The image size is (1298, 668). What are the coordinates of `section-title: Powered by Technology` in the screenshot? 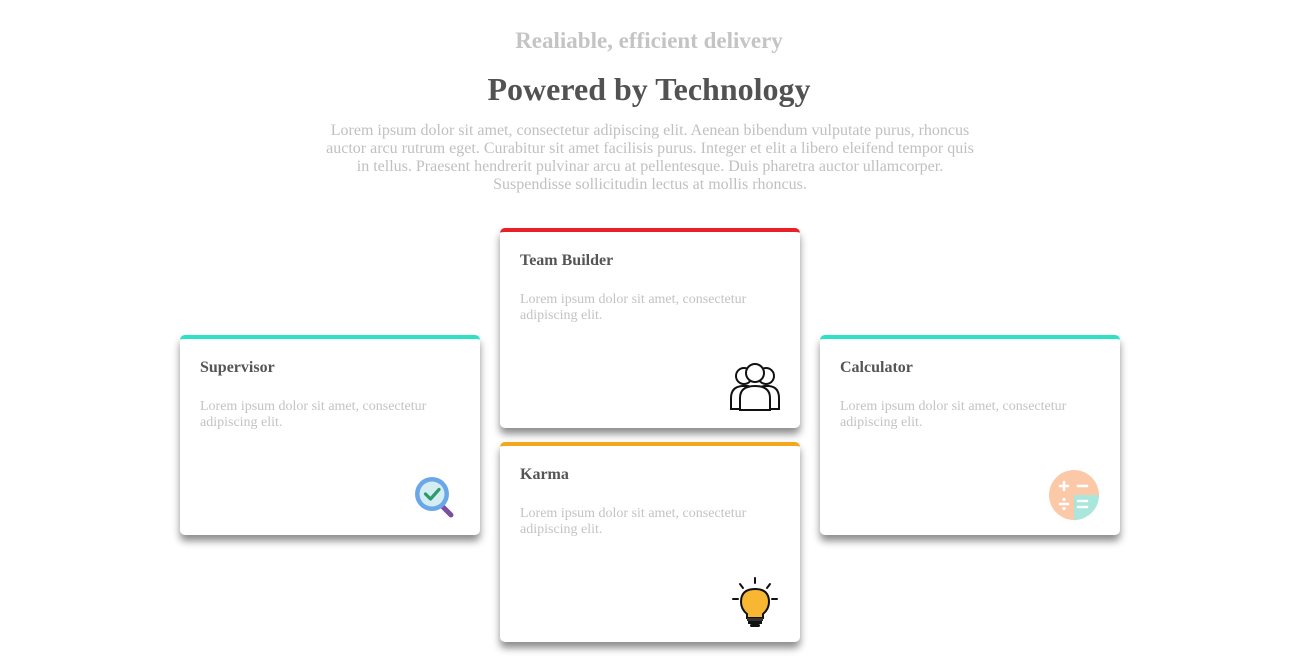 It's located at (649, 89).